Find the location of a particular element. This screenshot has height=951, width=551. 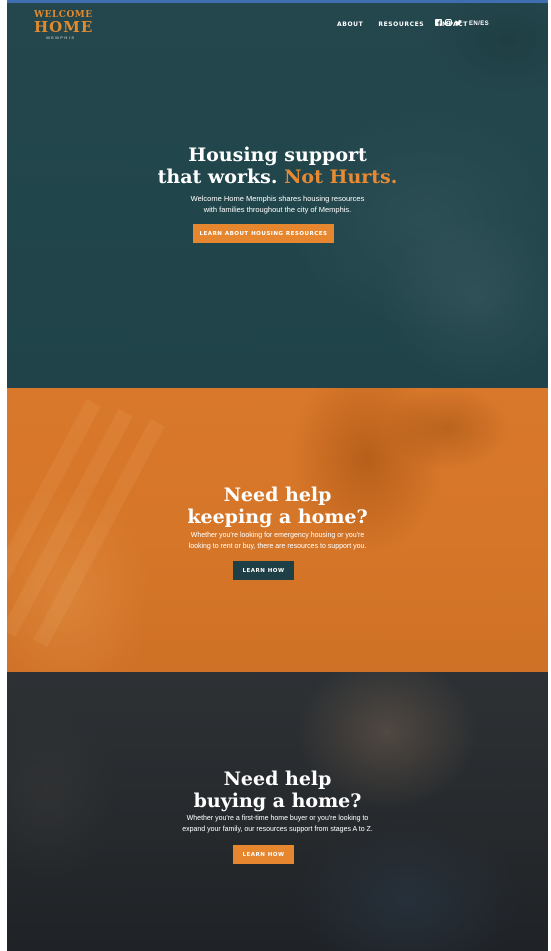

buying-home-title-line2: buying a home? is located at coordinates (277, 801).